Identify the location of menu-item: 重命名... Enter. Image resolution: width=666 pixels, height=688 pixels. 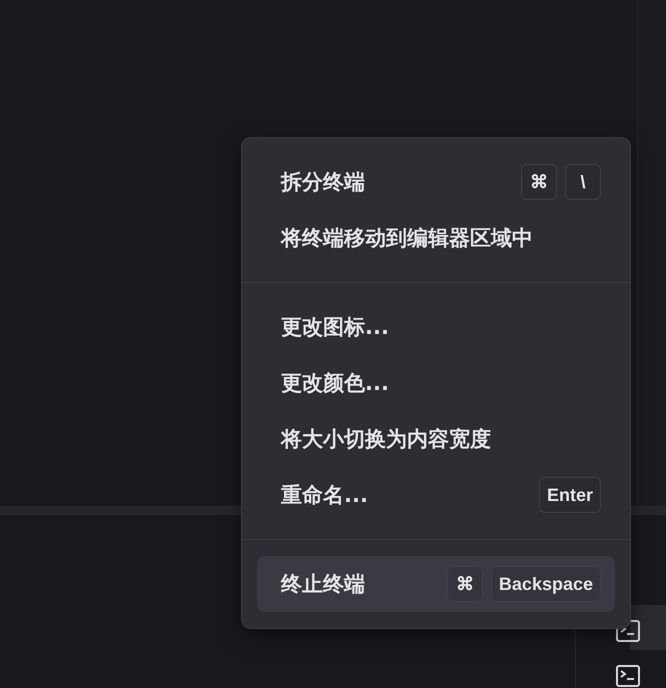
(436, 495).